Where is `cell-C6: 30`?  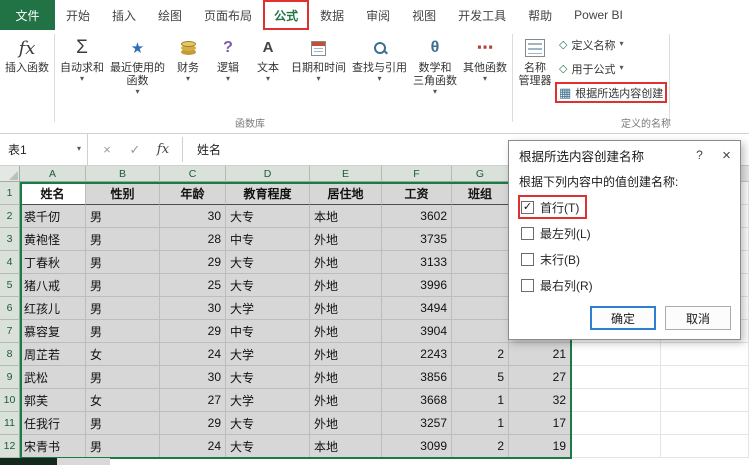 cell-C6: 30 is located at coordinates (193, 308).